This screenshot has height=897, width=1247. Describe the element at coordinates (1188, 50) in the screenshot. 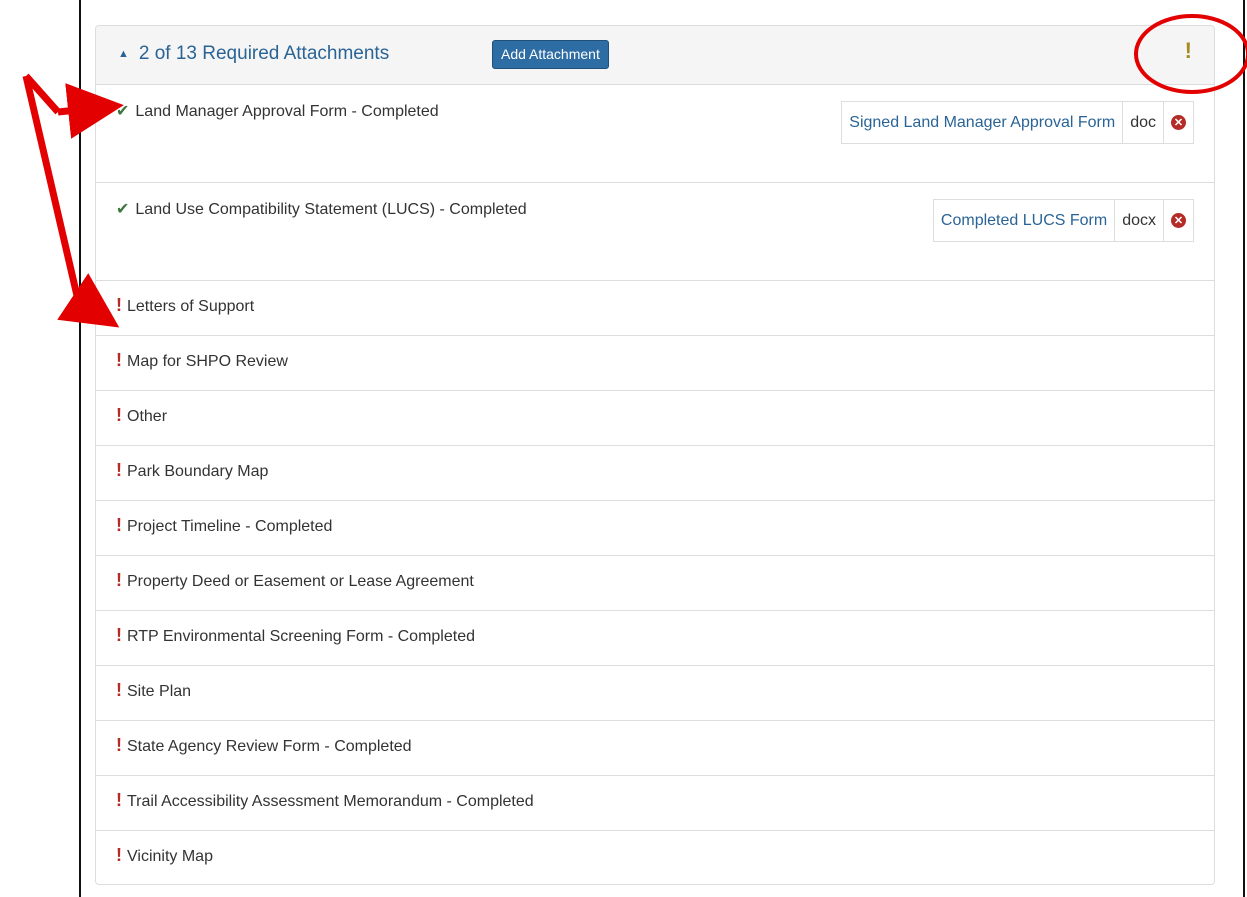

I see `warning-icon: !` at that location.